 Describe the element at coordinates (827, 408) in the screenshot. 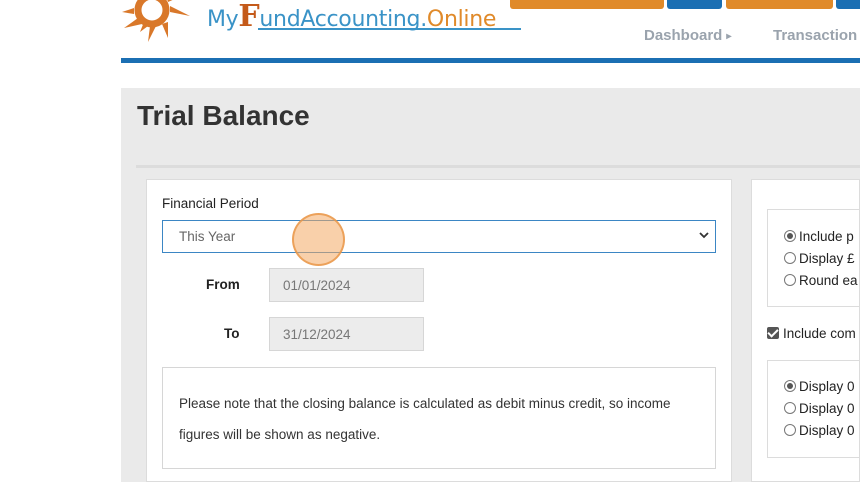

I see `option-display-0-label-2: Display 0` at that location.